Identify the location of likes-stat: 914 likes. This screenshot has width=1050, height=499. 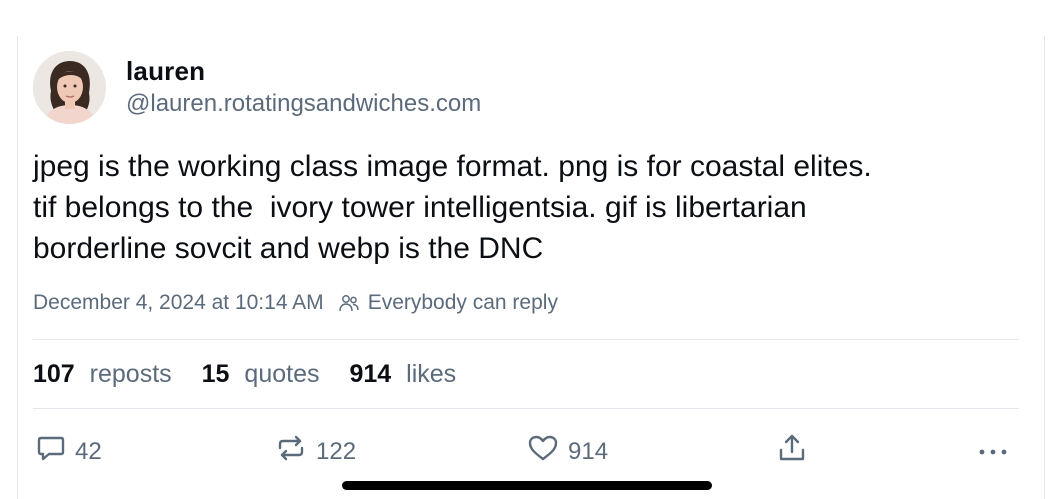
(402, 374).